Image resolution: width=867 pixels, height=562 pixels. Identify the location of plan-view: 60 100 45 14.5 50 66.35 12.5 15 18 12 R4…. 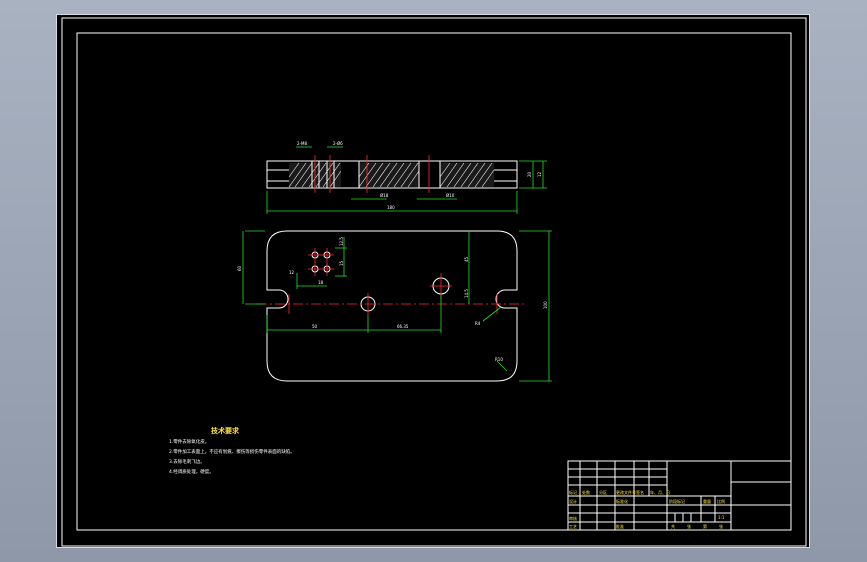
(394, 306).